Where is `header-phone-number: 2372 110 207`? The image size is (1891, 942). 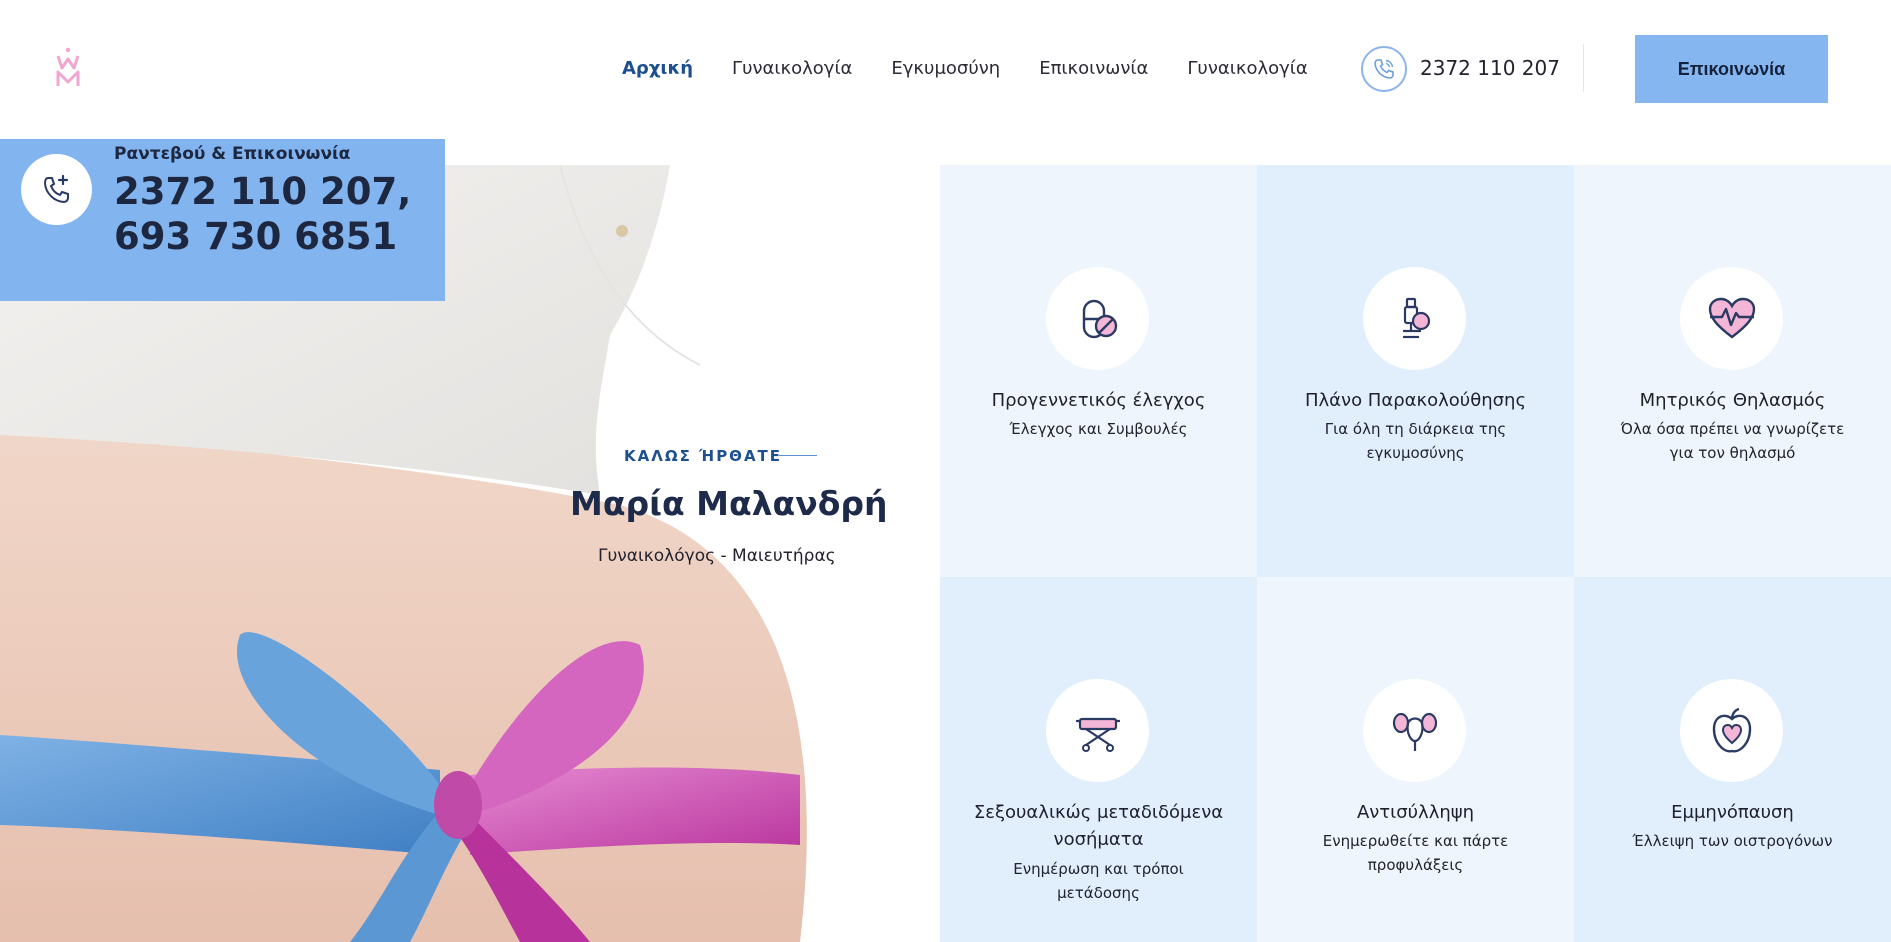
header-phone-number: 2372 110 207 is located at coordinates (1490, 68).